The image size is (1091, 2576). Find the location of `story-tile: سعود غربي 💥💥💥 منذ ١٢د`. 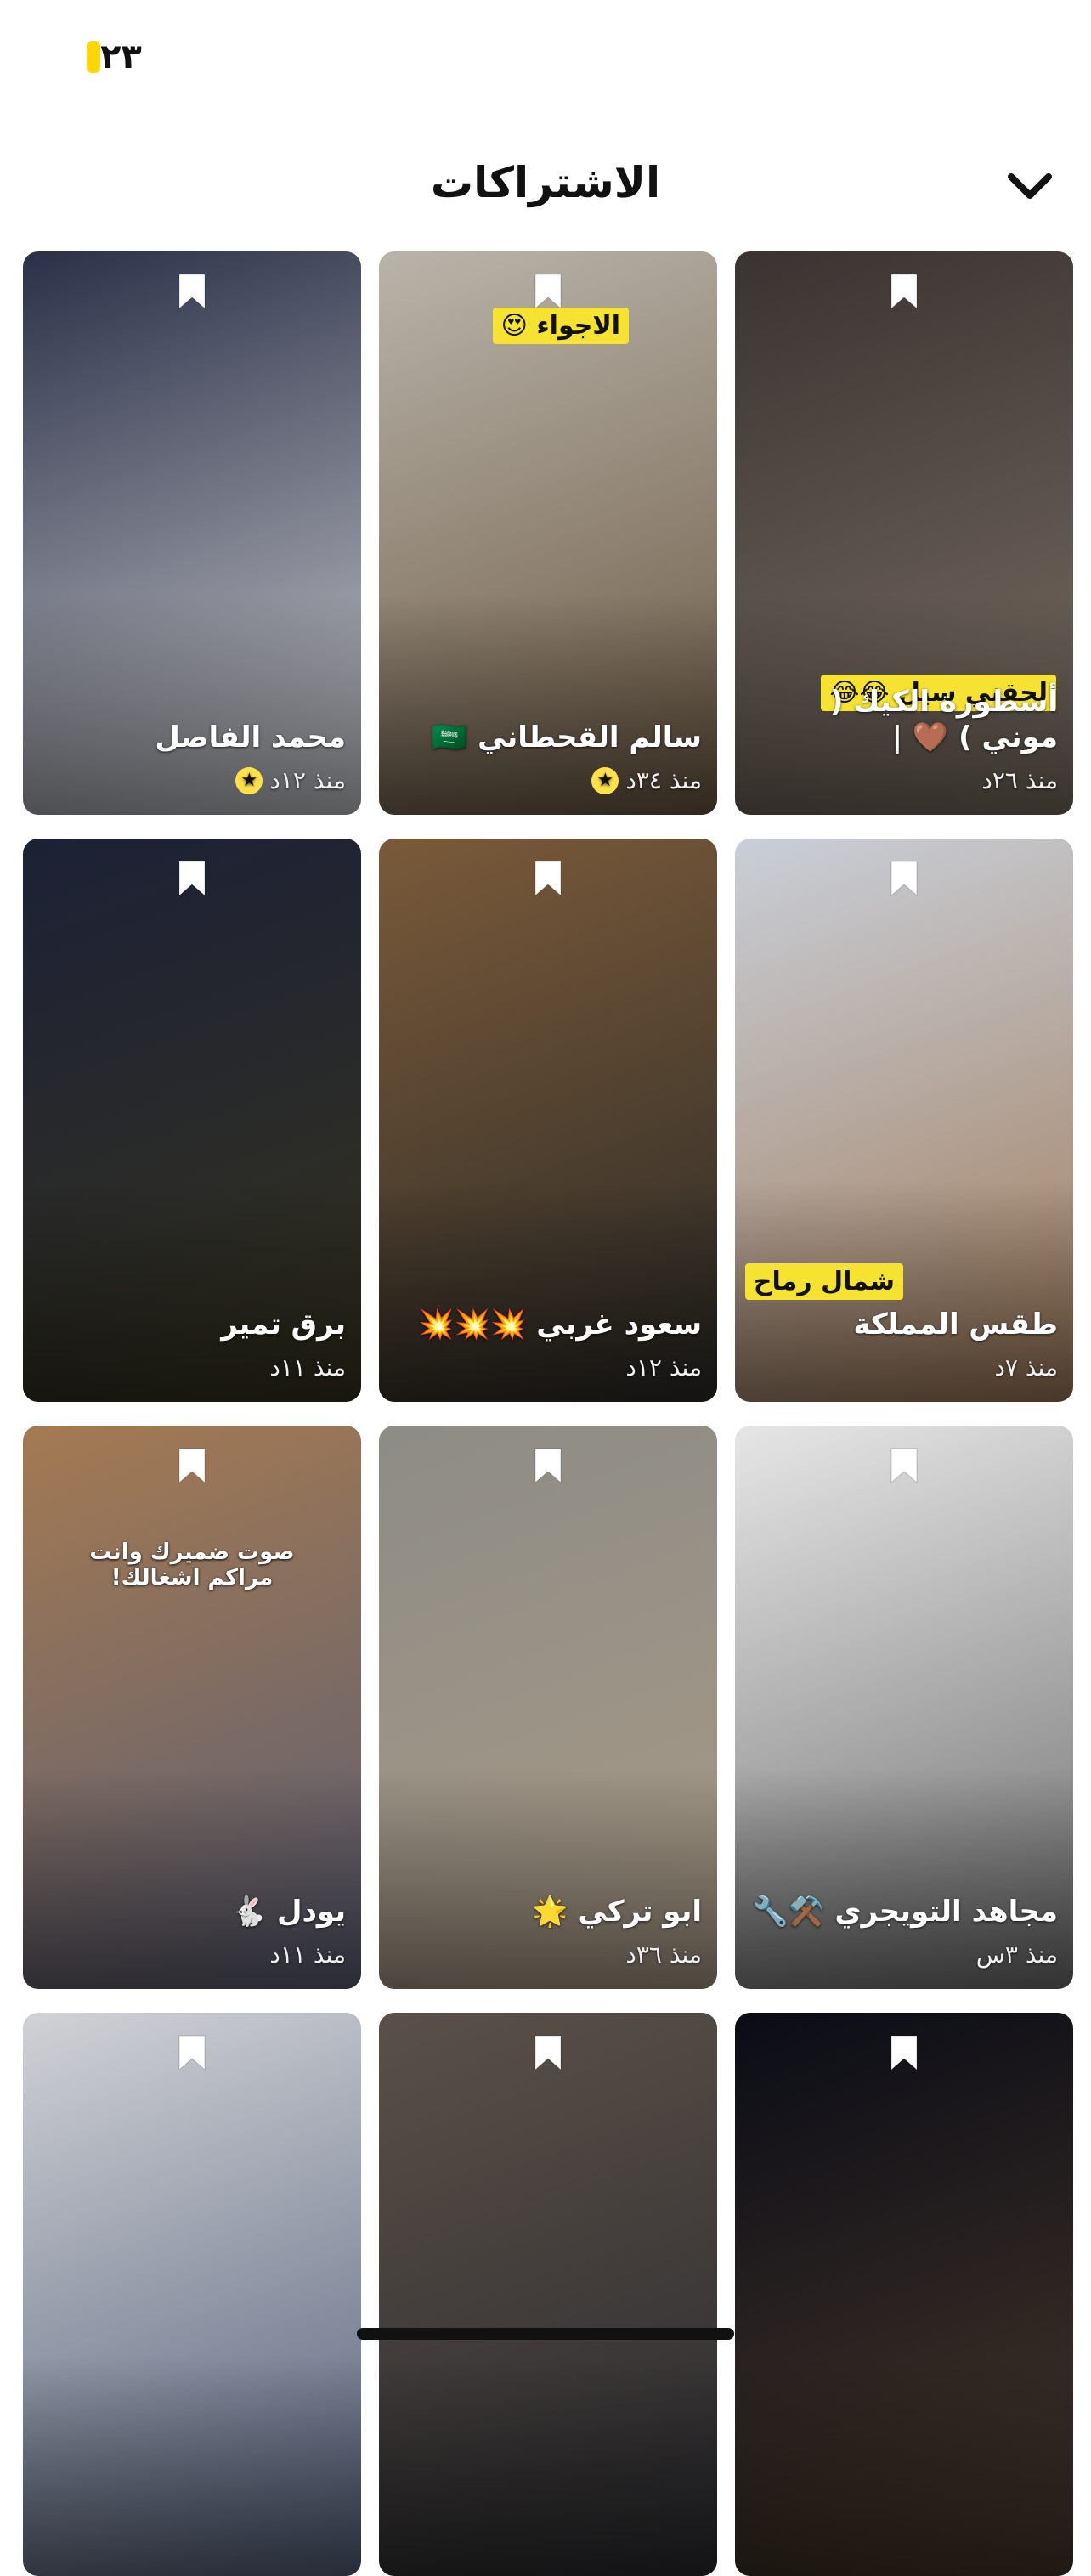

story-tile: سعود غربي 💥💥💥 منذ ١٢د is located at coordinates (548, 1120).